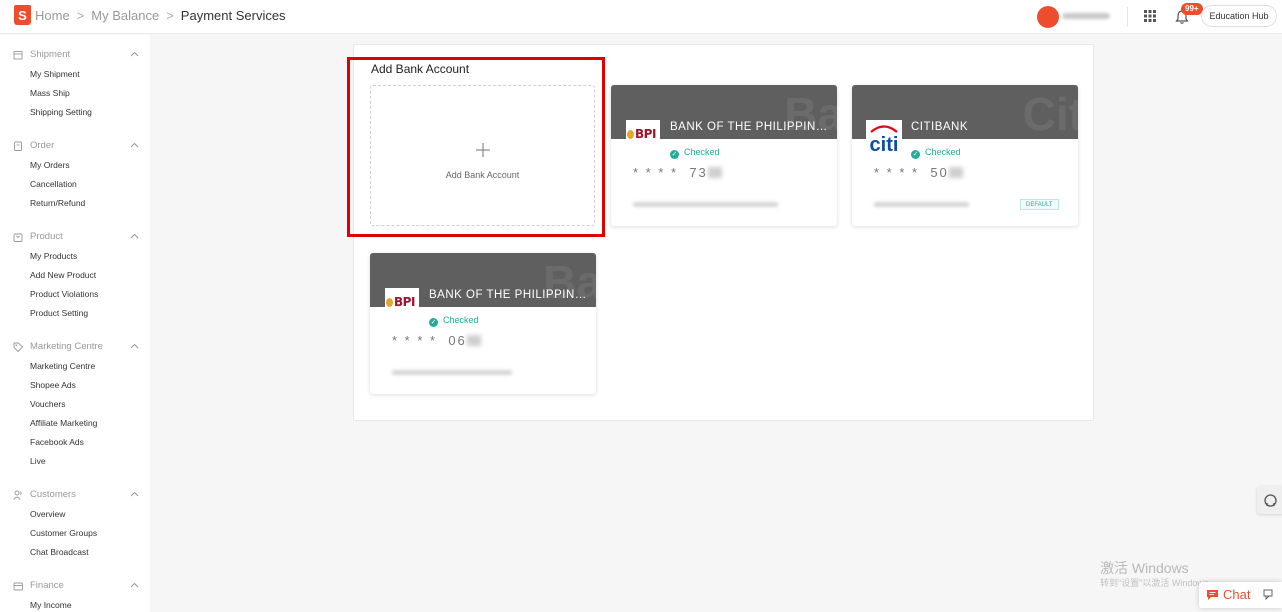  What do you see at coordinates (75, 461) in the screenshot?
I see `sidebar-item-live: Live` at bounding box center [75, 461].